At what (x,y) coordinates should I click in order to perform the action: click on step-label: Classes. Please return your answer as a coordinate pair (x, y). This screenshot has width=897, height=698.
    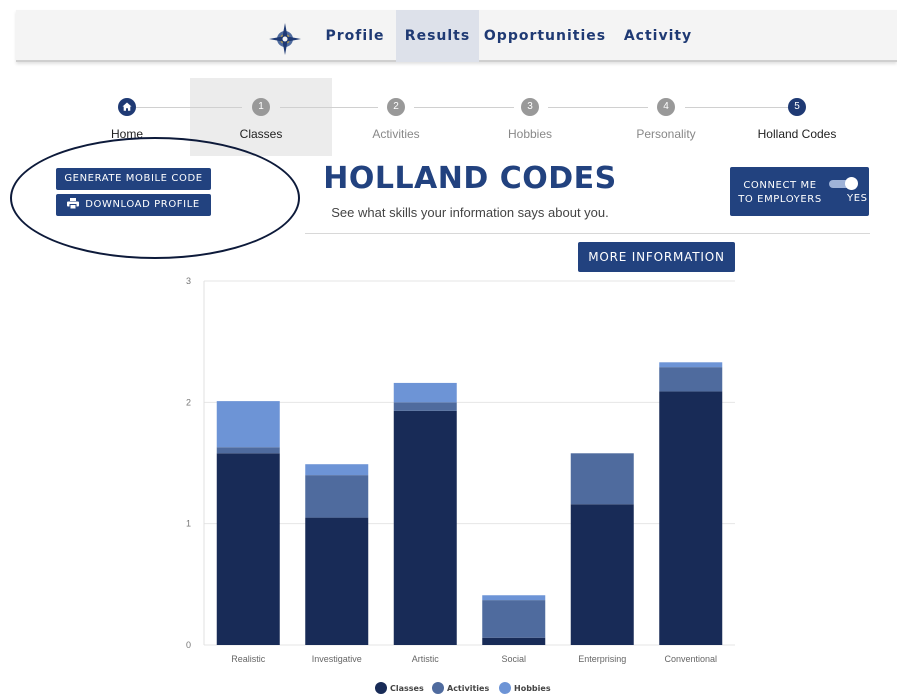
    Looking at the image, I should click on (261, 134).